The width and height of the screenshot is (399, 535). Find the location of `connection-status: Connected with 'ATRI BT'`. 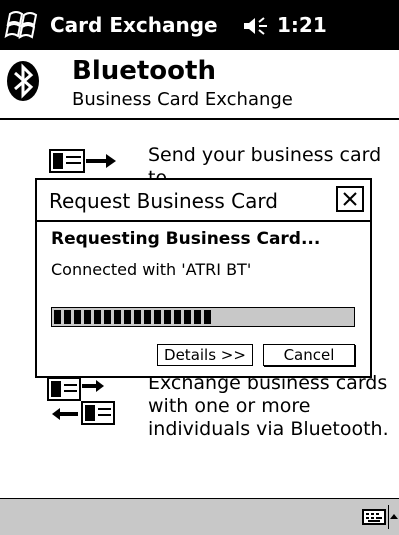

connection-status: Connected with 'ATRI BT' is located at coordinates (151, 269).